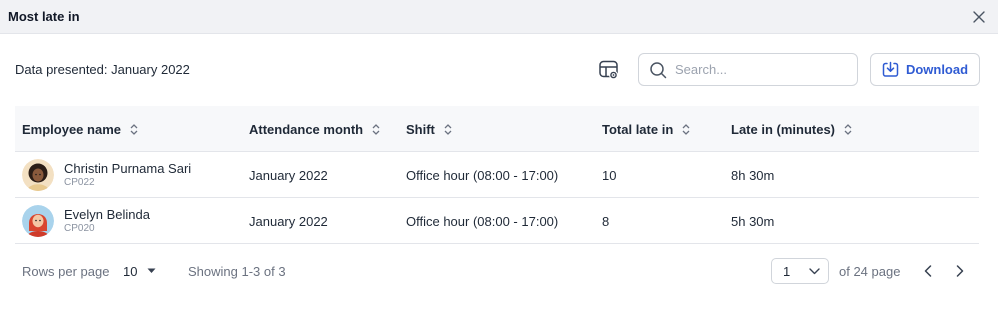 The image size is (998, 318). What do you see at coordinates (753, 221) in the screenshot?
I see `late-in-minutes-cell: 5h 30m` at bounding box center [753, 221].